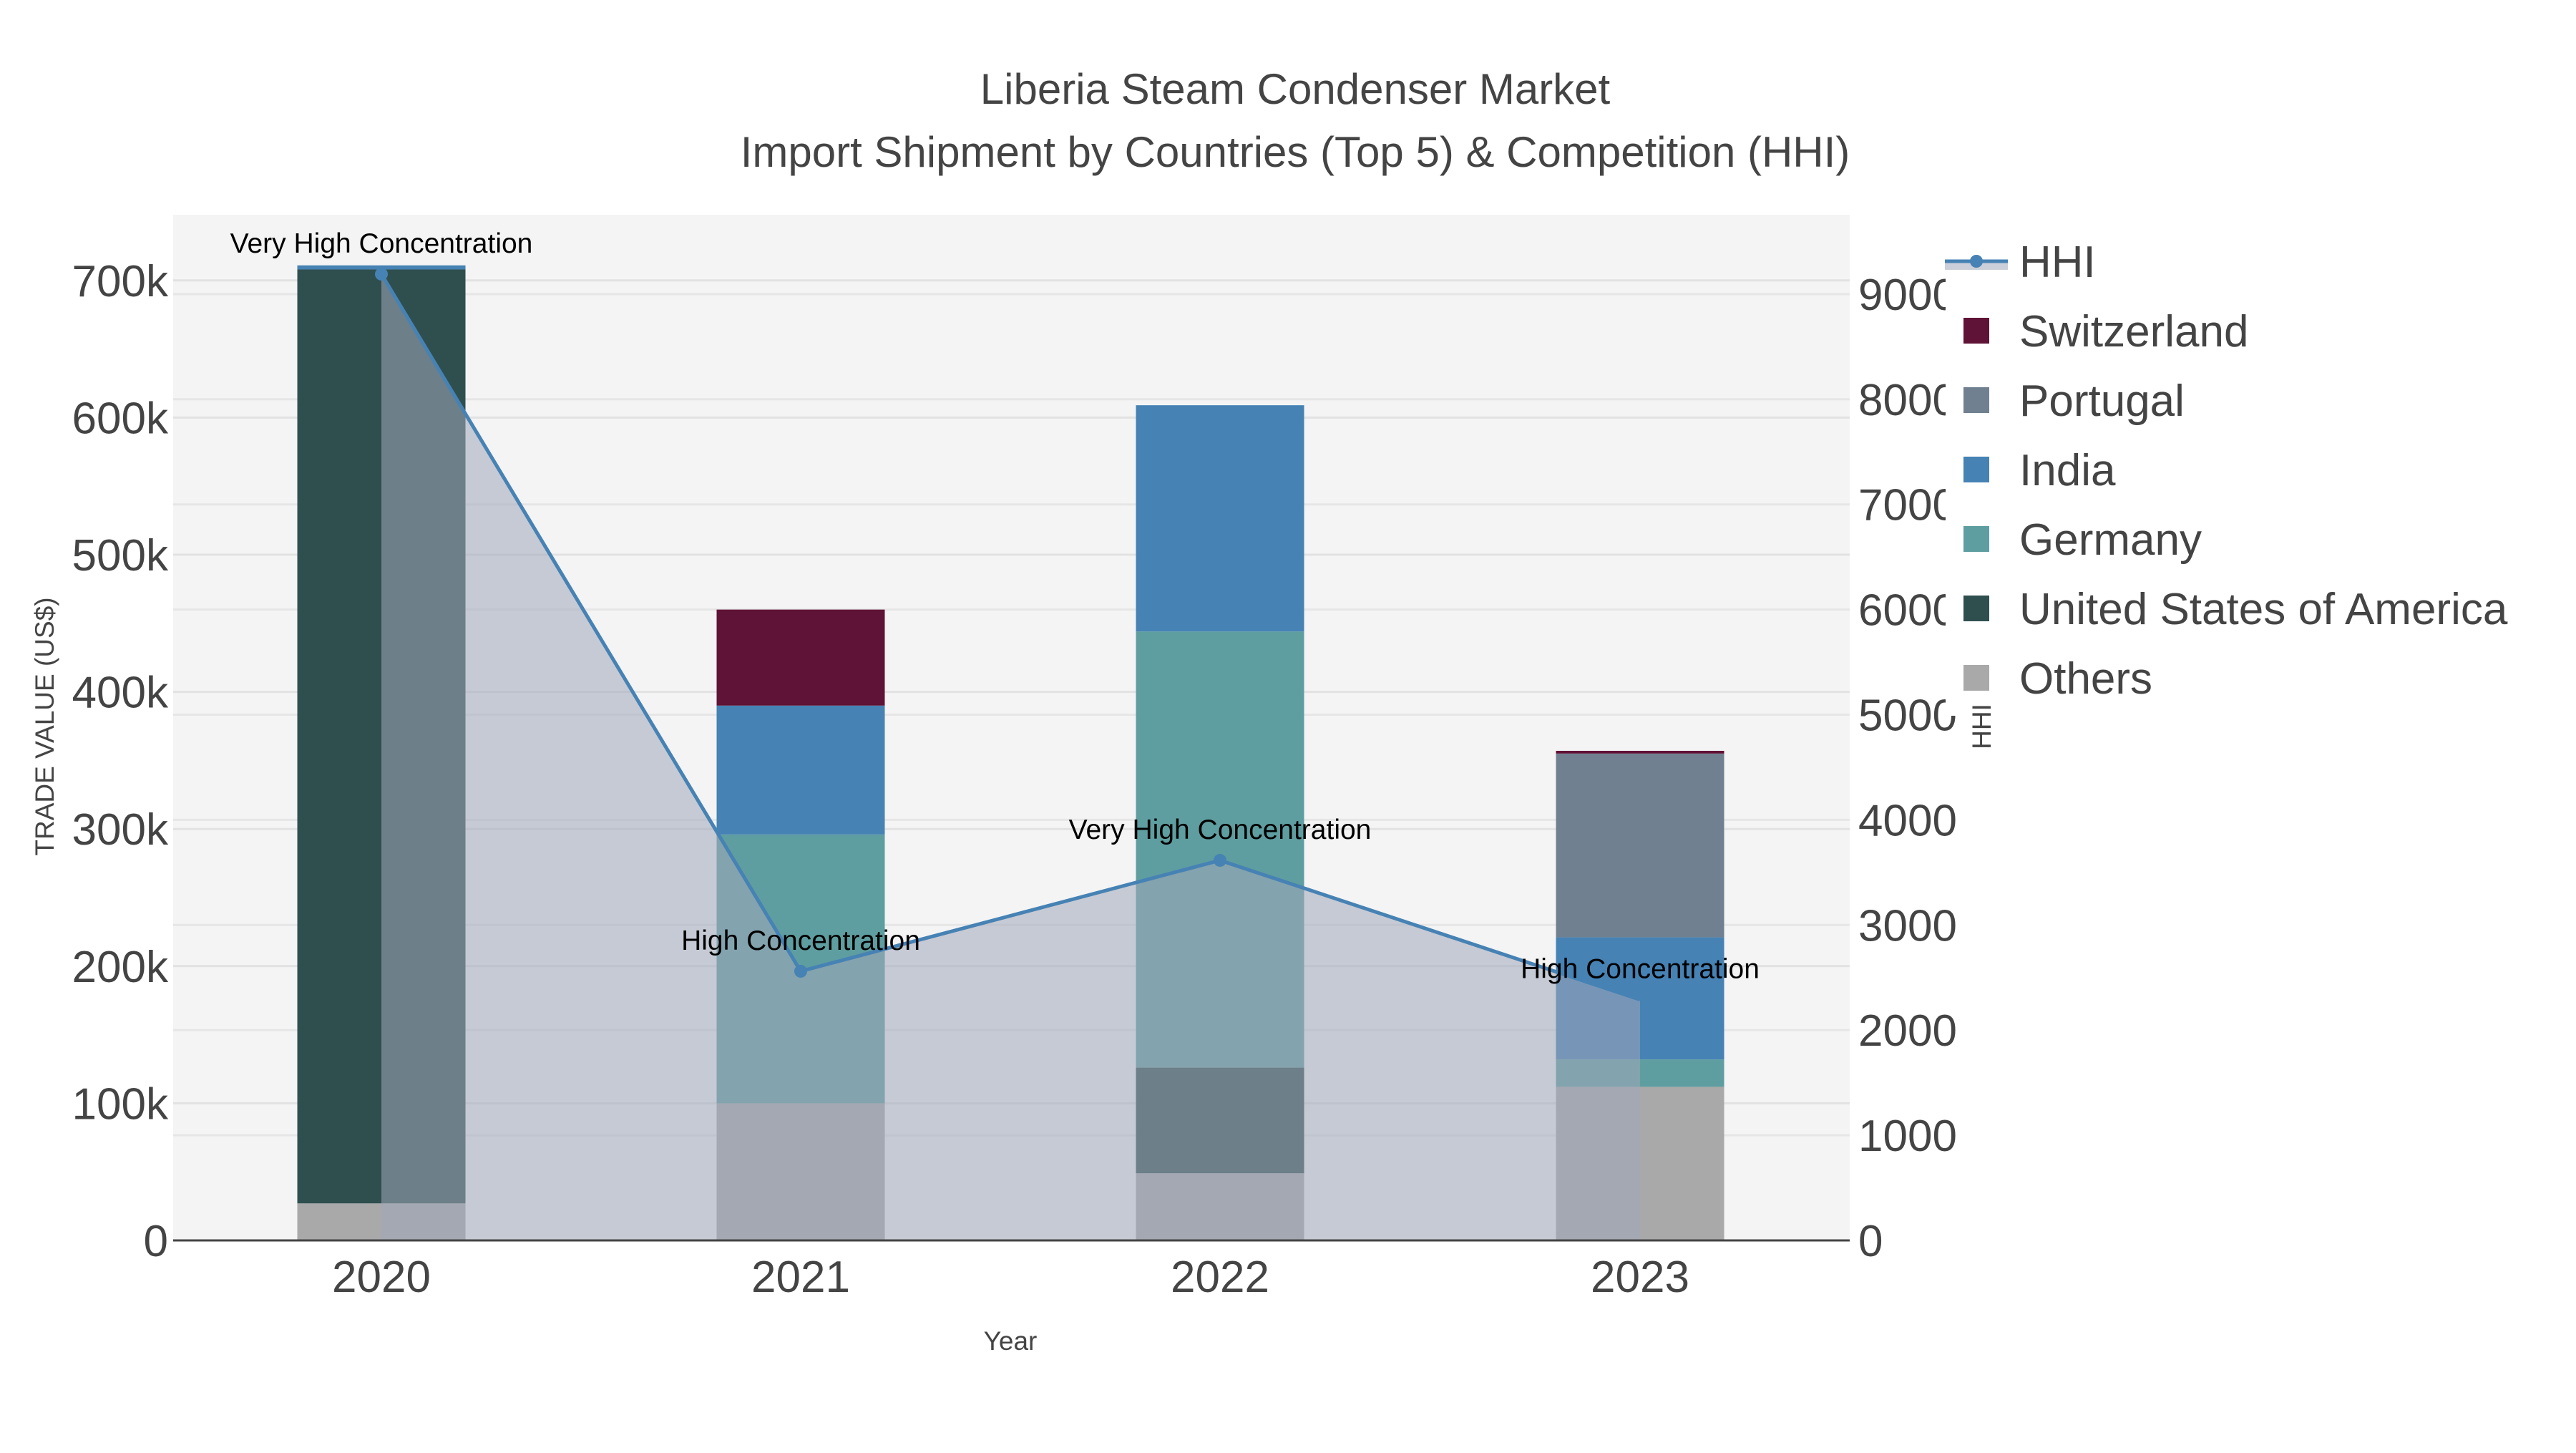 The width and height of the screenshot is (2576, 1453). I want to click on legend-item-label: HHI, so click(2057, 262).